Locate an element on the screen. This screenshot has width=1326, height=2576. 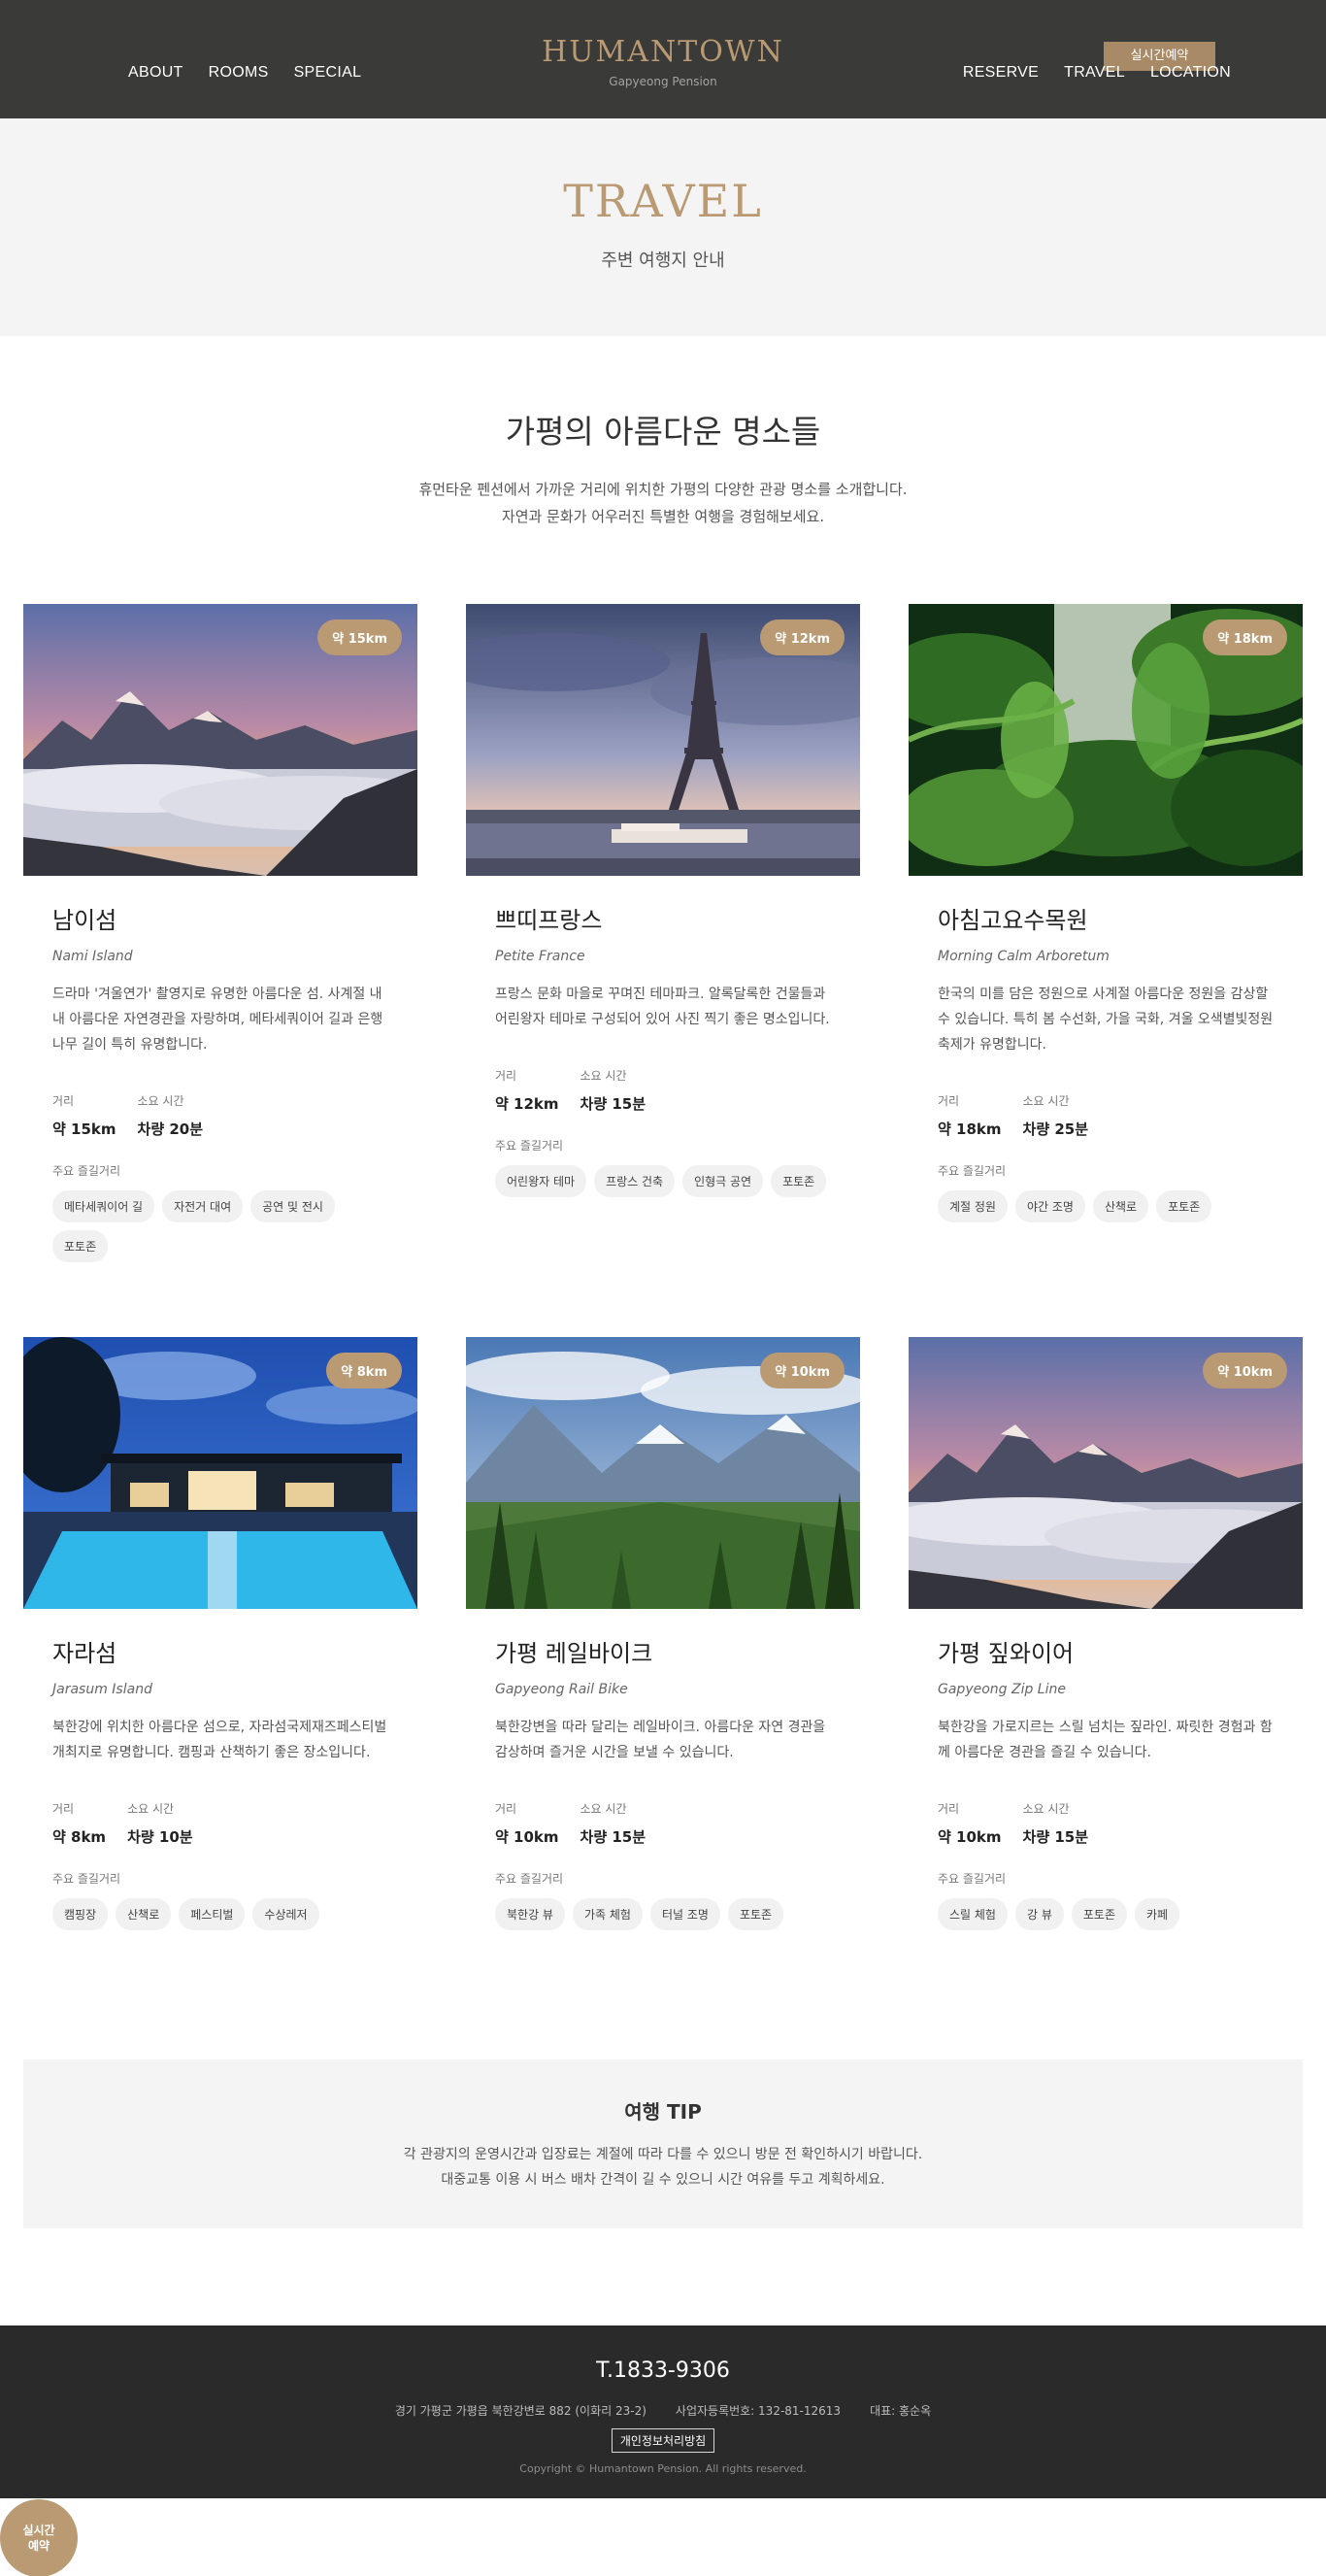
distance-value: 약 18km is located at coordinates (970, 1130).